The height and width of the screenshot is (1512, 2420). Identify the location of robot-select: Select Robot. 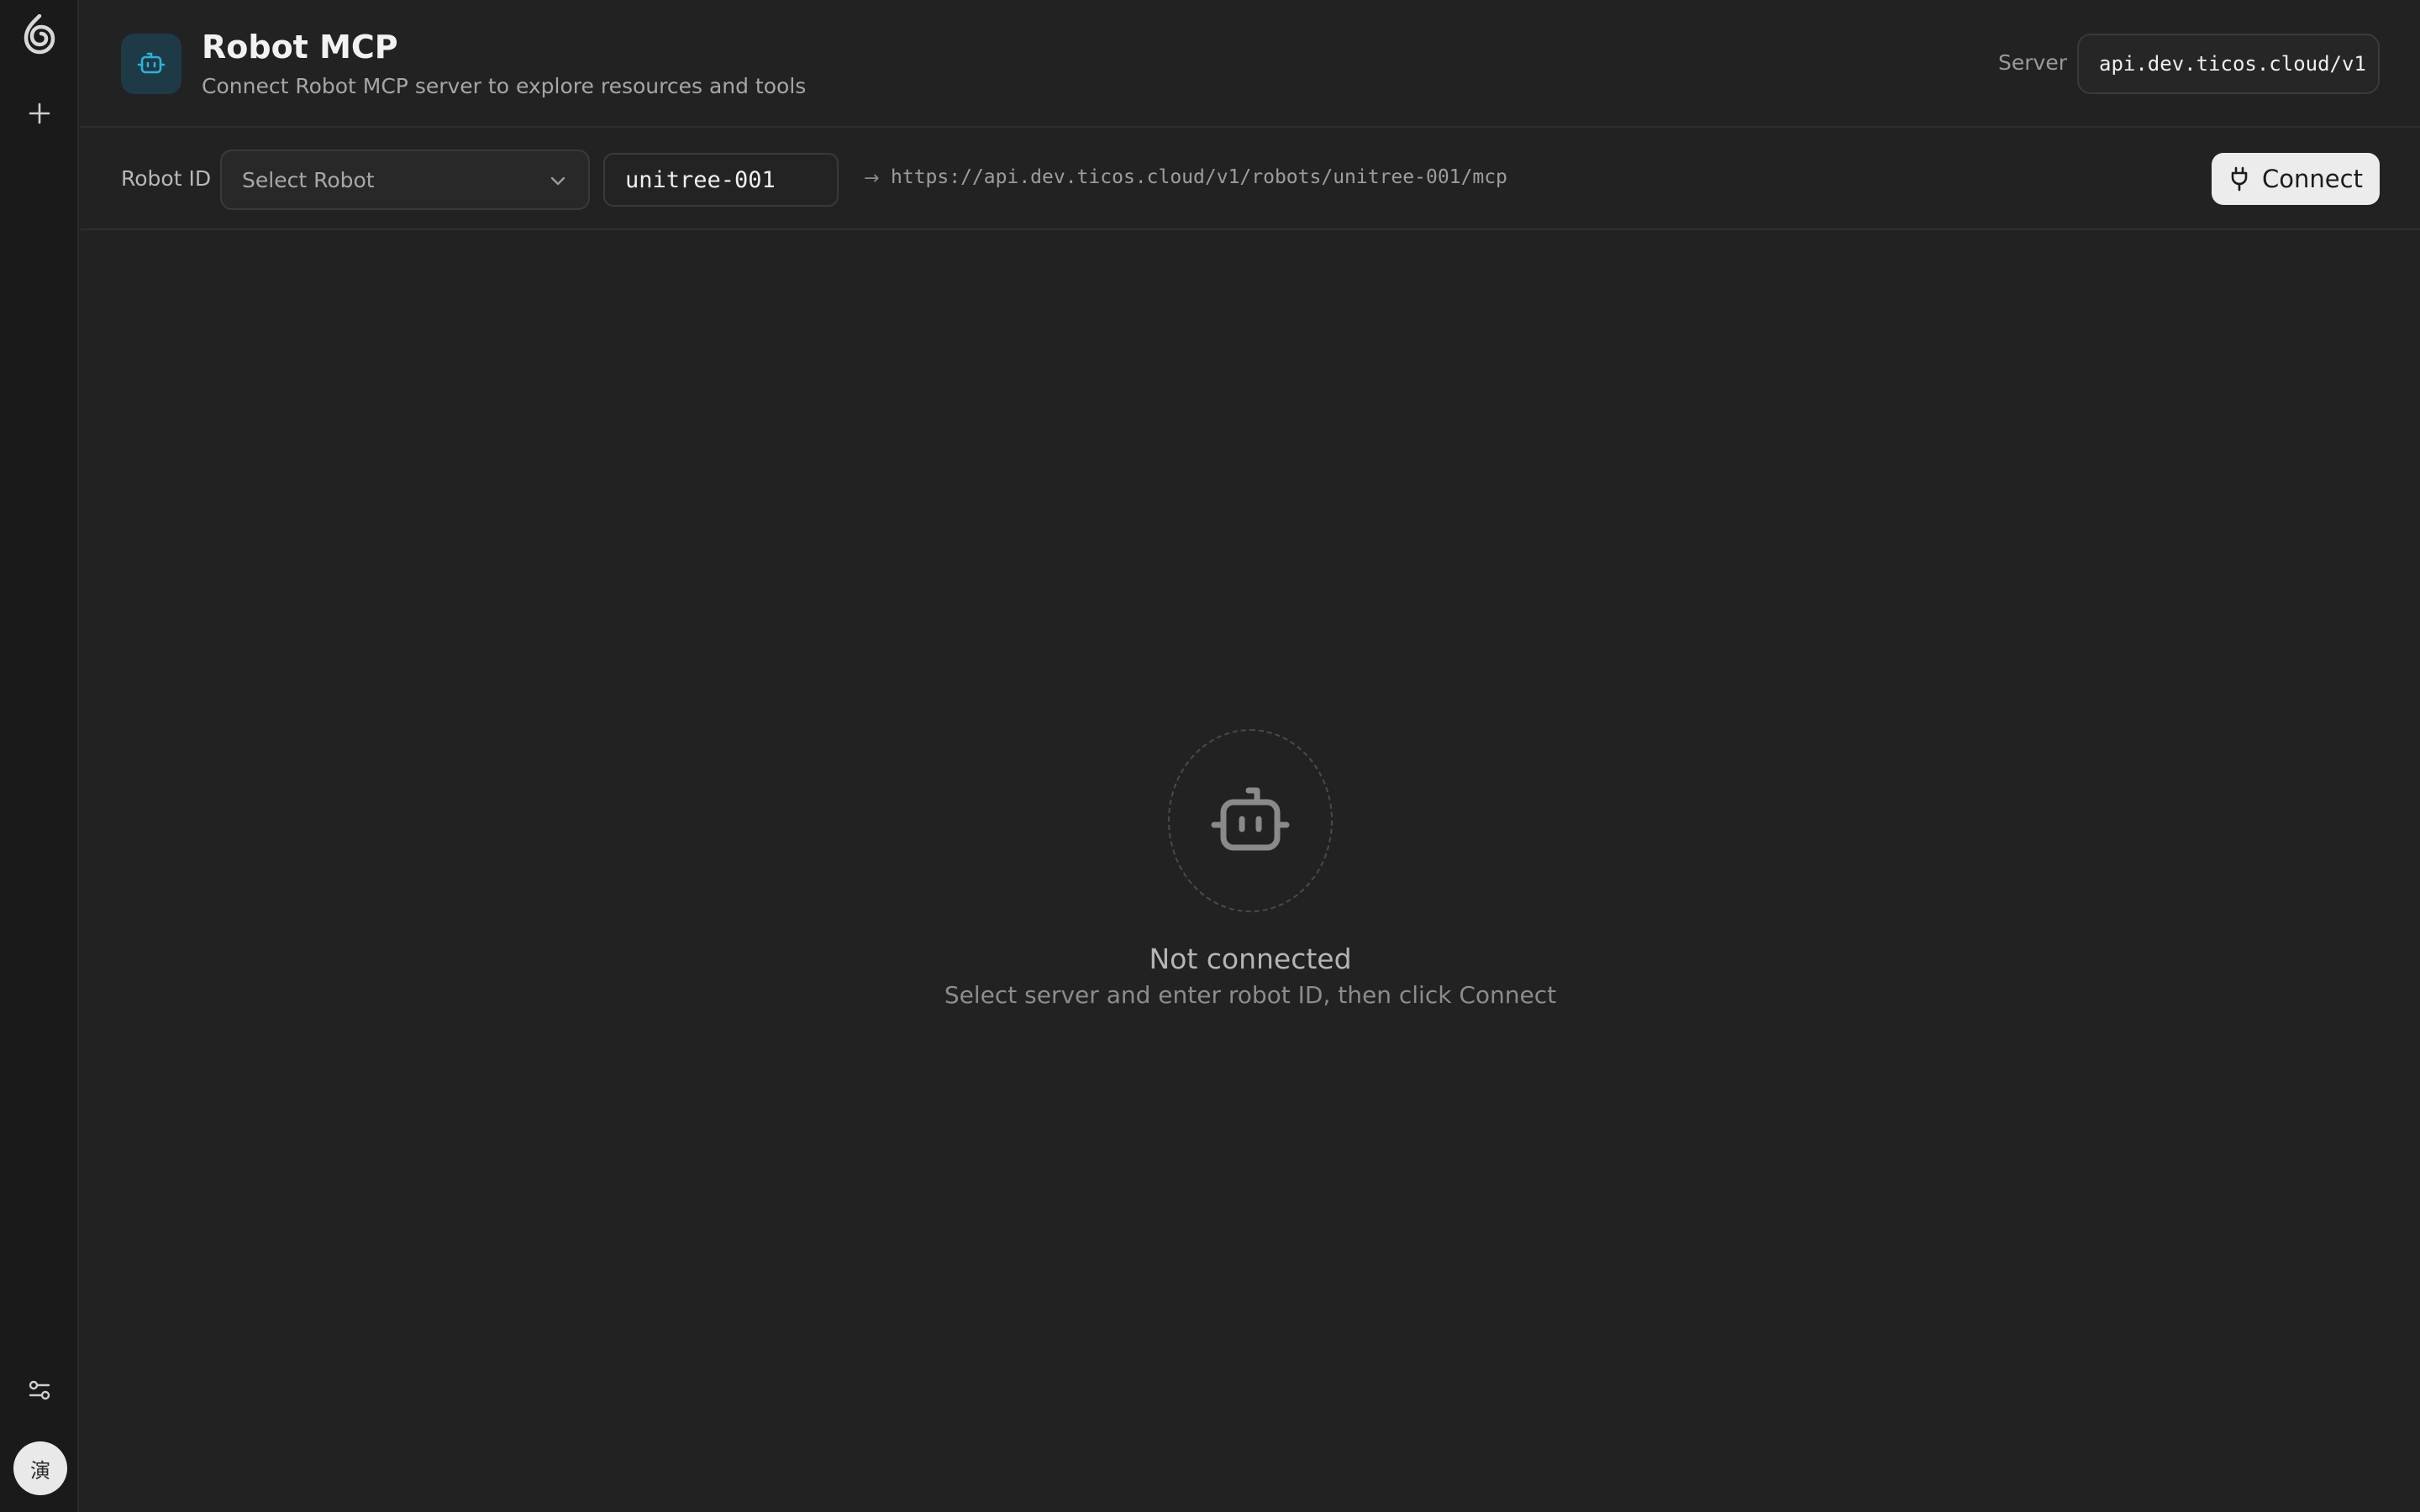
(405, 180).